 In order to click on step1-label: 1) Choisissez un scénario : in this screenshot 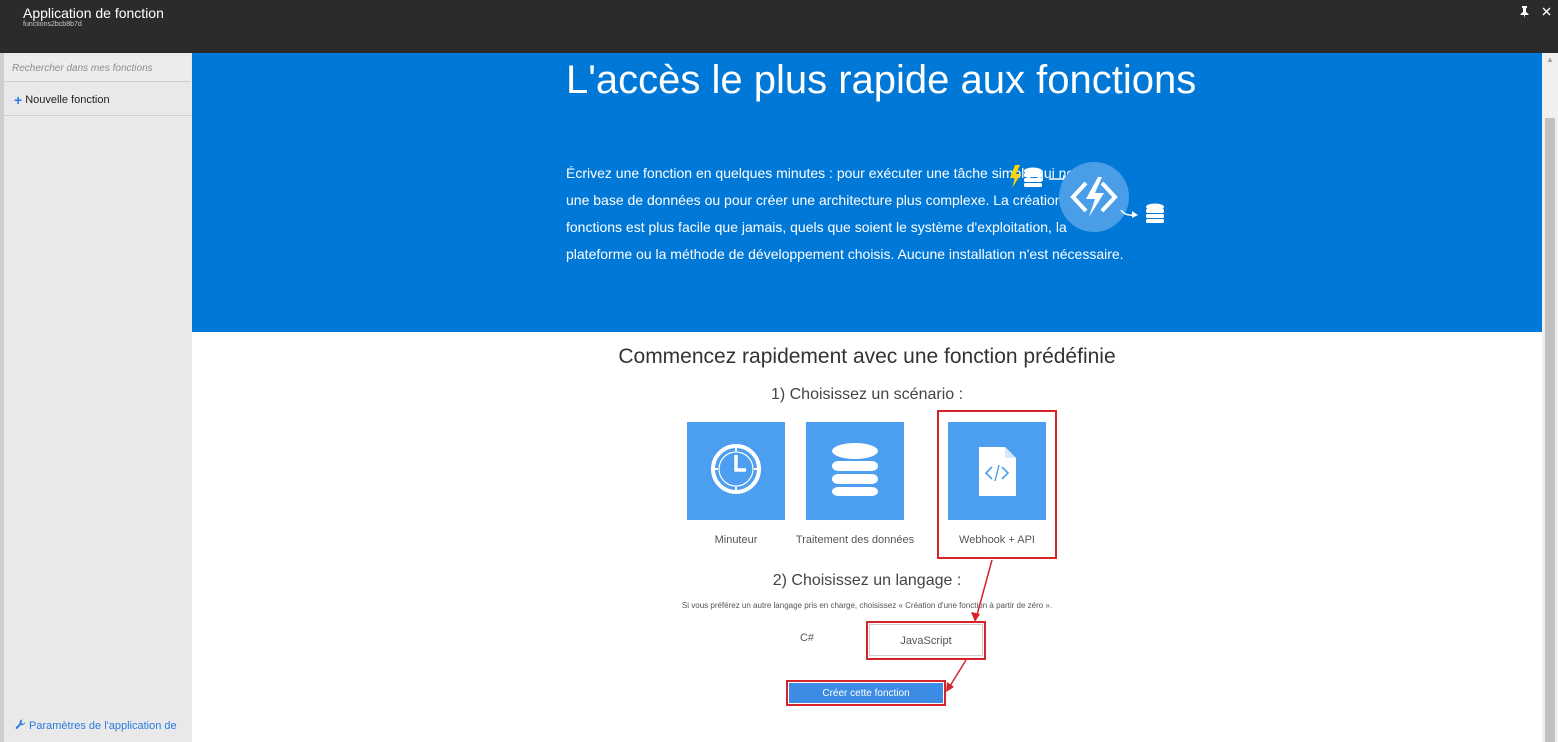, I will do `click(867, 394)`.